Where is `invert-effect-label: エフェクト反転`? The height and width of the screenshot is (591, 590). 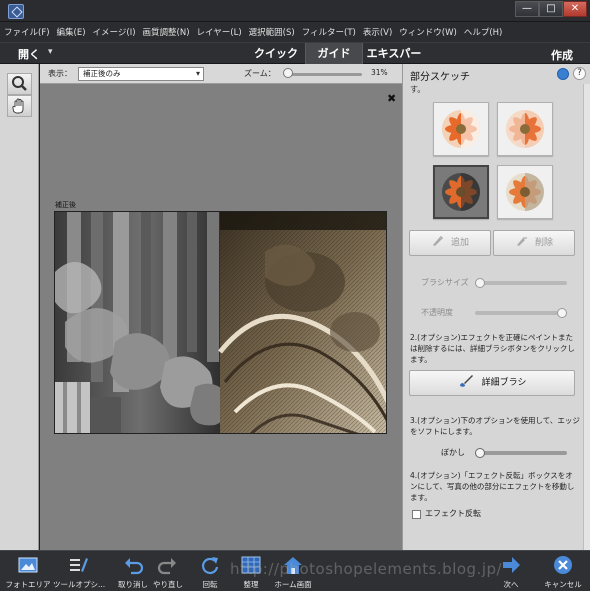
invert-effect-label: エフェクト反転 is located at coordinates (453, 513).